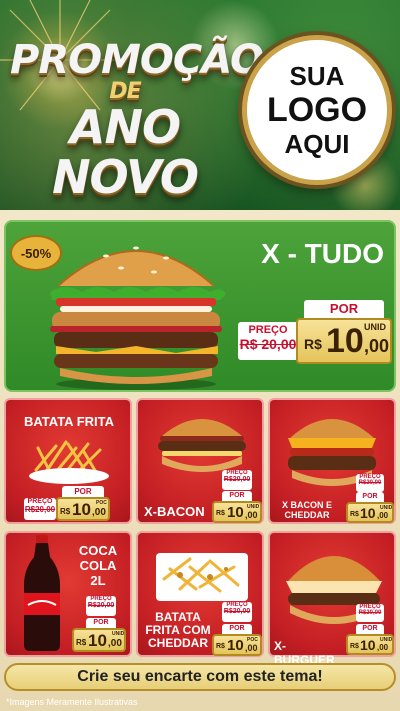  Describe the element at coordinates (72, 702) in the screenshot. I see `disclaimer: *Imagens Meramente Ilustrativas` at that location.